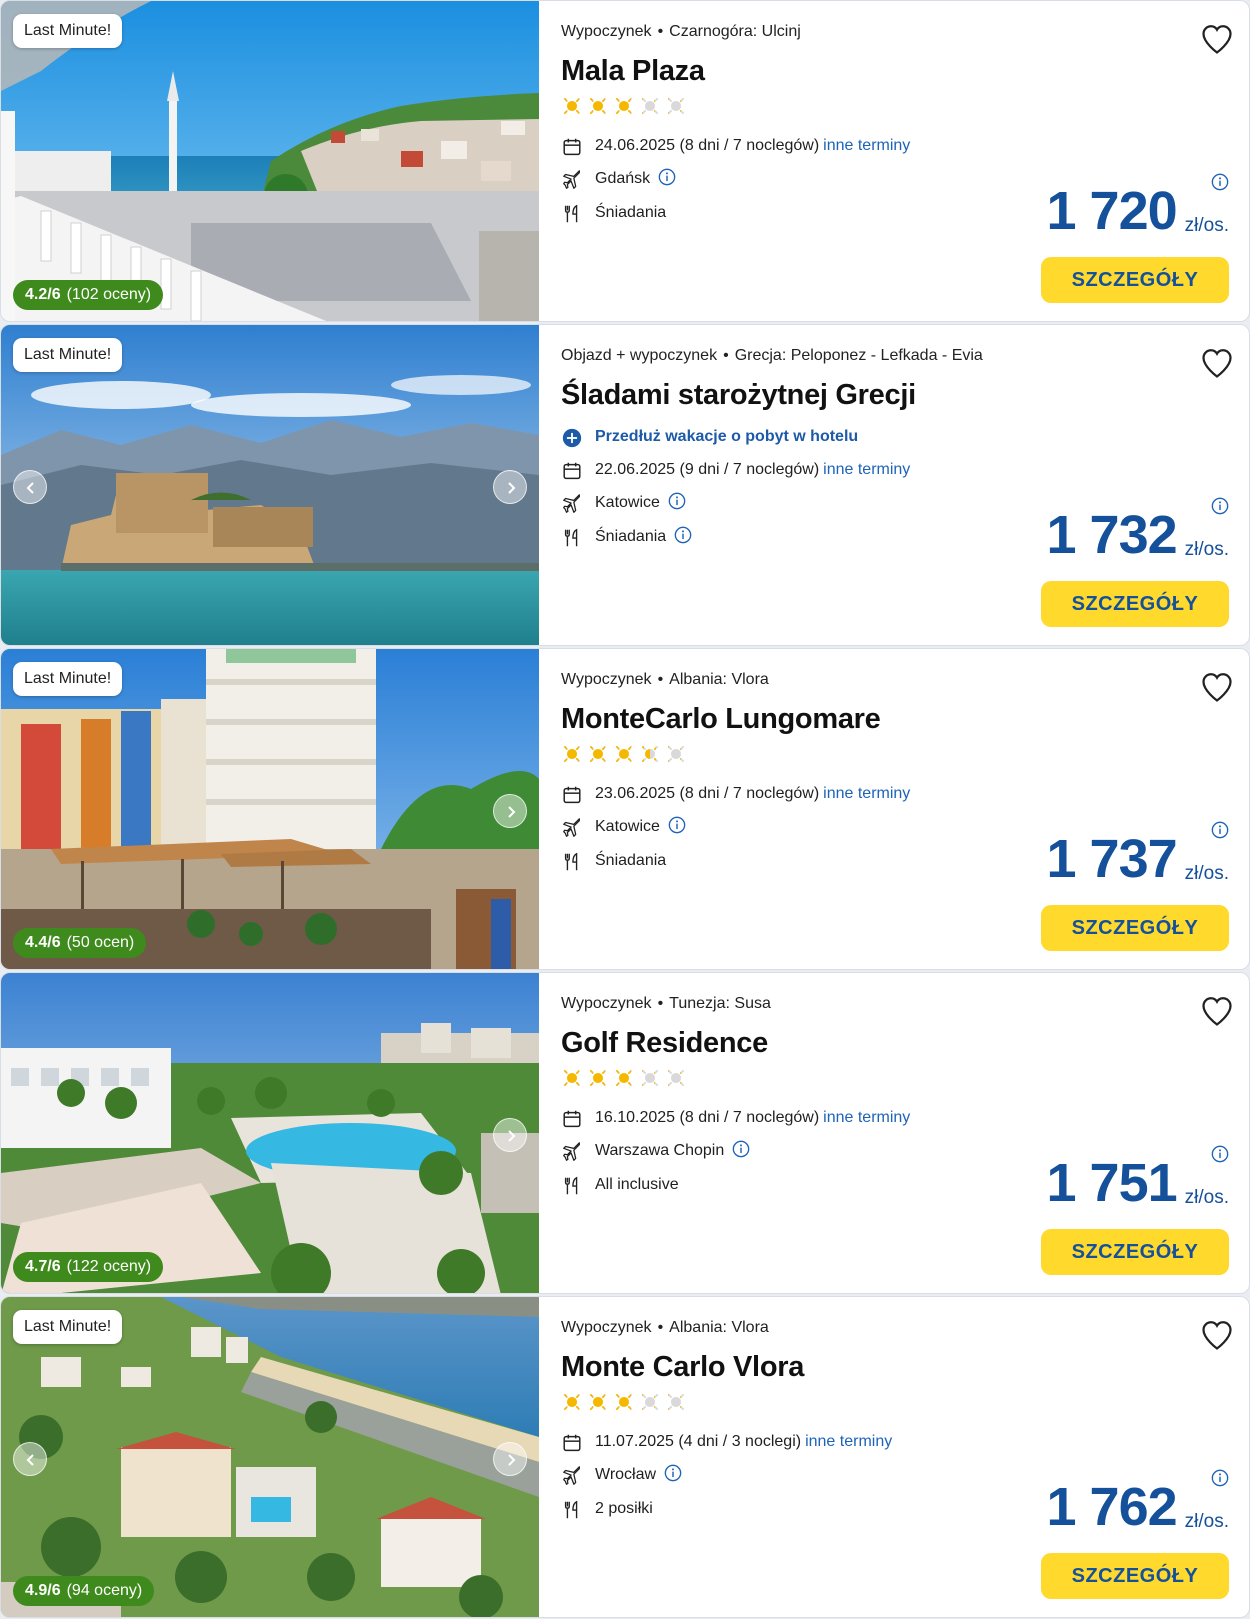  Describe the element at coordinates (270, 485) in the screenshot. I see `hotel-photo: Last Minute!` at that location.